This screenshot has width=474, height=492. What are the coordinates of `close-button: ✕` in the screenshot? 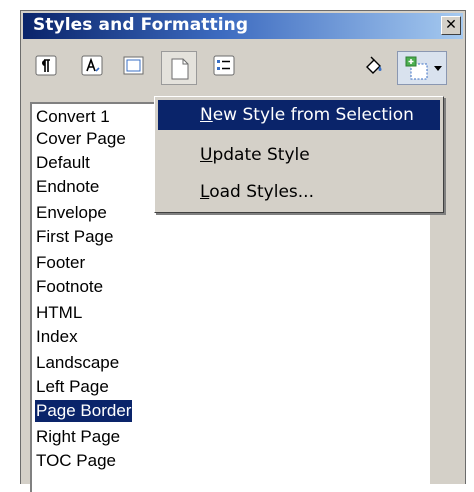 It's located at (451, 25).